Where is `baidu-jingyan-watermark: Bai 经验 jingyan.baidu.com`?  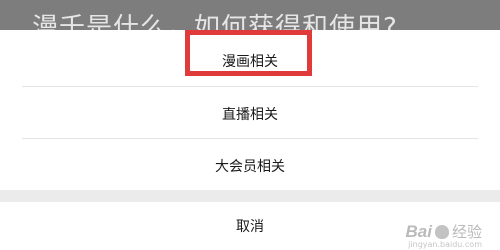 baidu-jingyan-watermark: Bai 经验 jingyan.baidu.com is located at coordinates (443, 235).